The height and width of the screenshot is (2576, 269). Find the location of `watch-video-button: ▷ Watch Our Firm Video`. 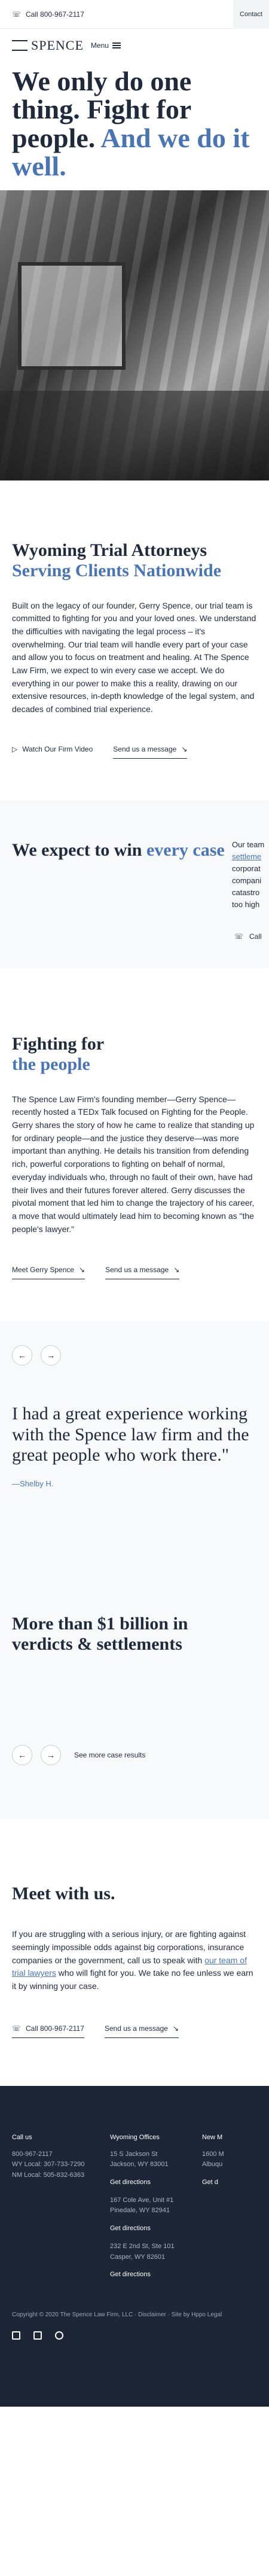

watch-video-button: ▷ Watch Our Firm Video is located at coordinates (52, 752).